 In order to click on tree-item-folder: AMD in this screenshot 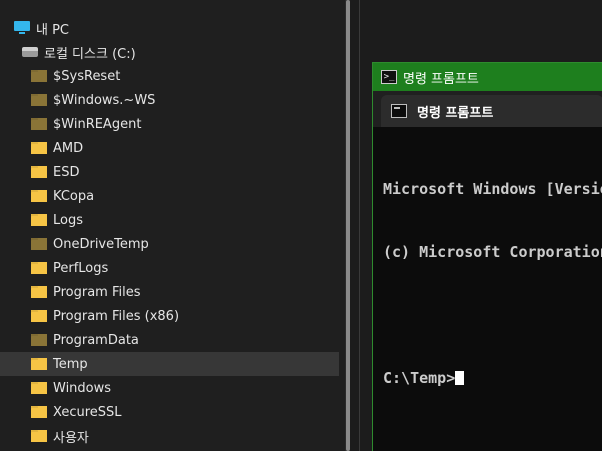, I will do `click(169, 148)`.